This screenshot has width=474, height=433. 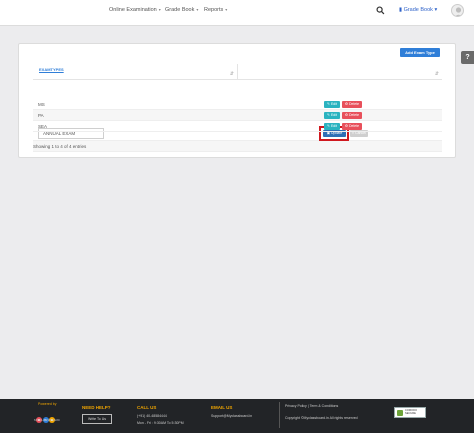 I want to click on badge-line-2: SECURE, so click(x=410, y=413).